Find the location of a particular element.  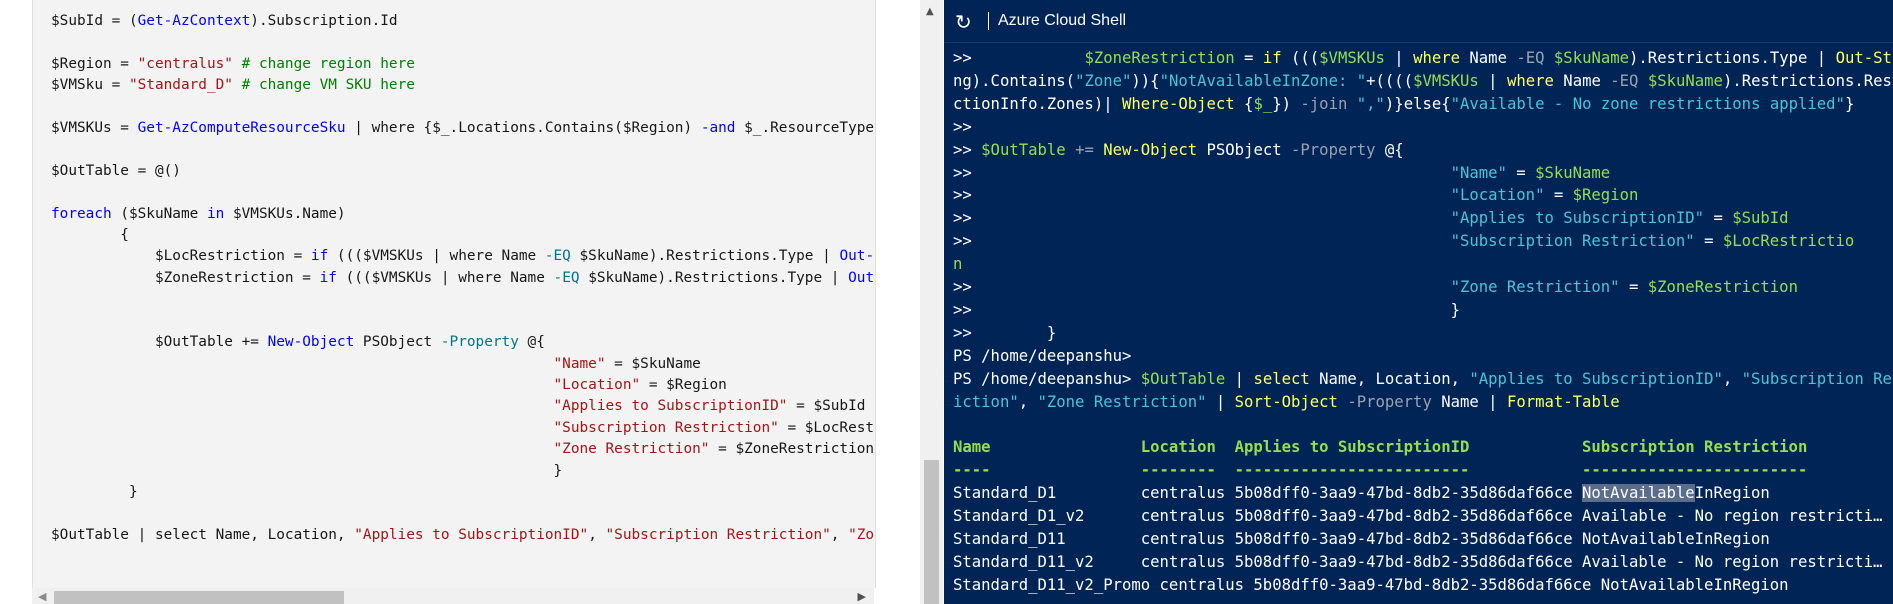

code-token: $SubId is located at coordinates (1760, 218).